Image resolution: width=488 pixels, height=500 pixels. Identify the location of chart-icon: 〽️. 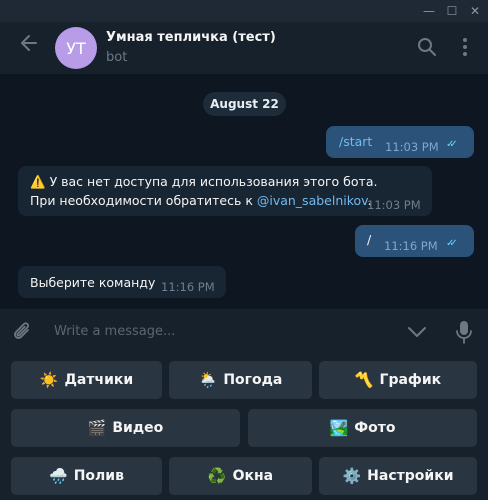
(364, 380).